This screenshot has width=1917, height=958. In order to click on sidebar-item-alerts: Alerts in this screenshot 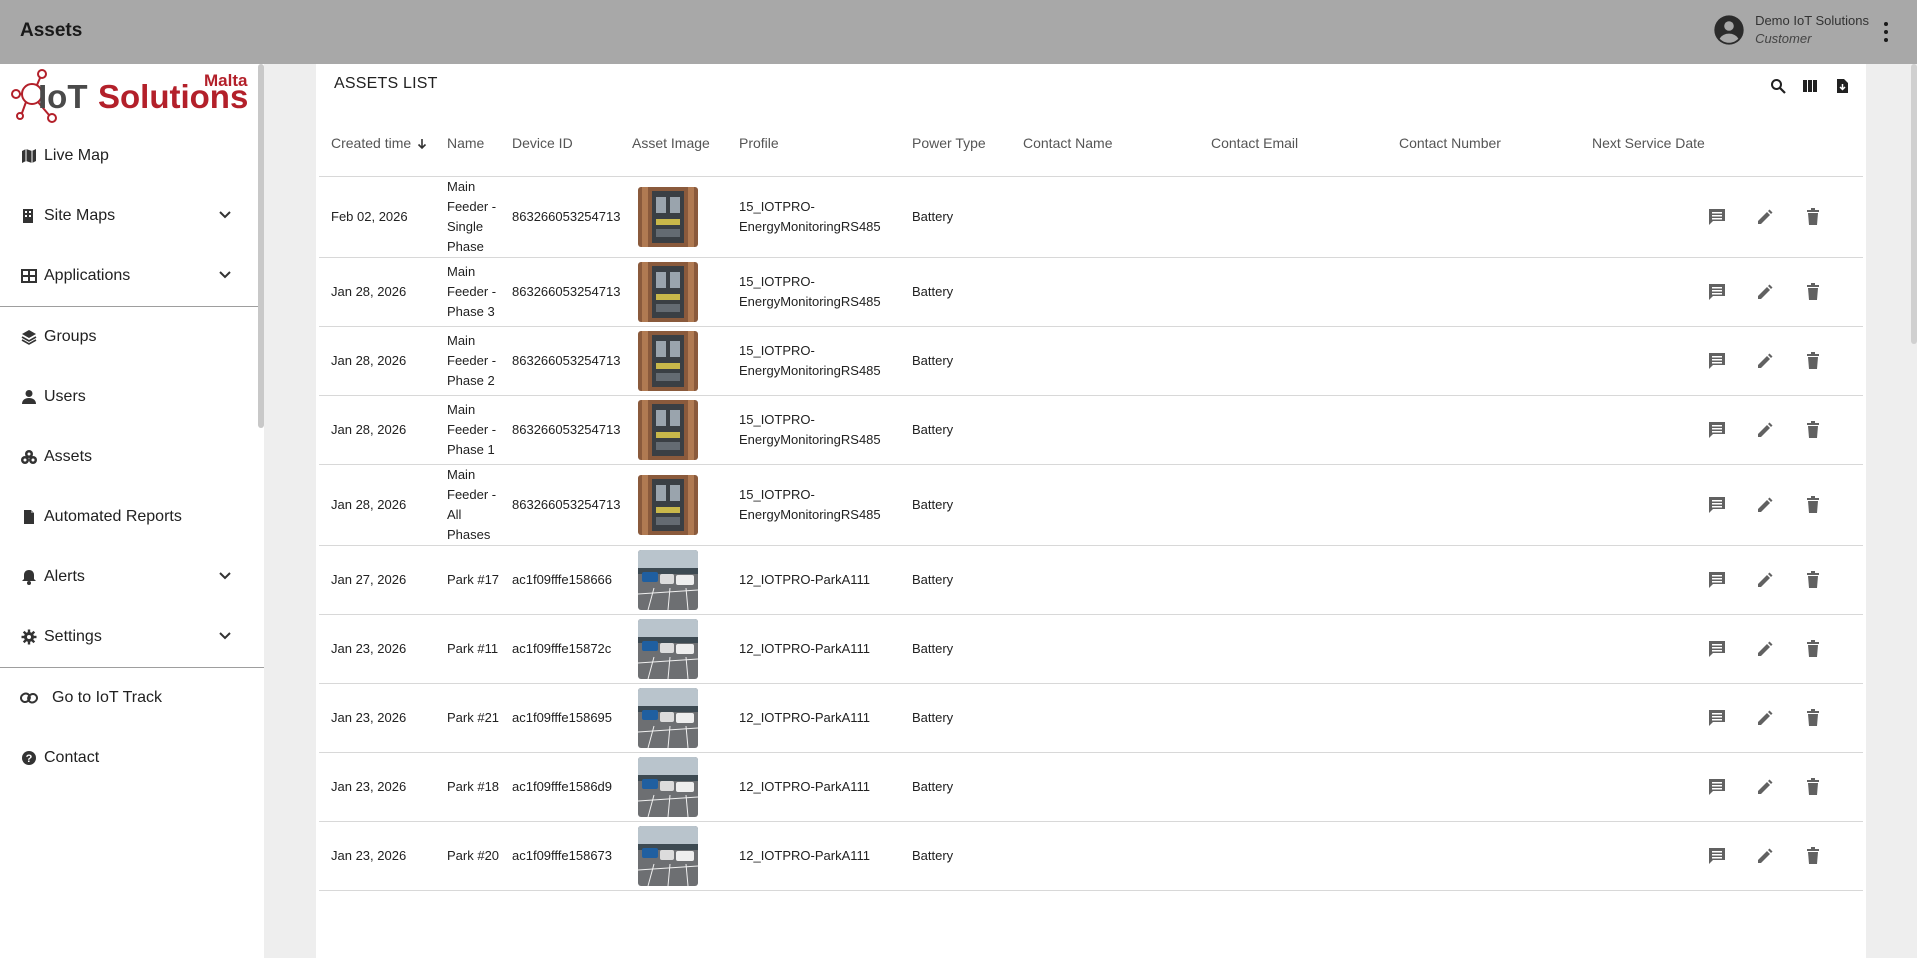, I will do `click(132, 577)`.